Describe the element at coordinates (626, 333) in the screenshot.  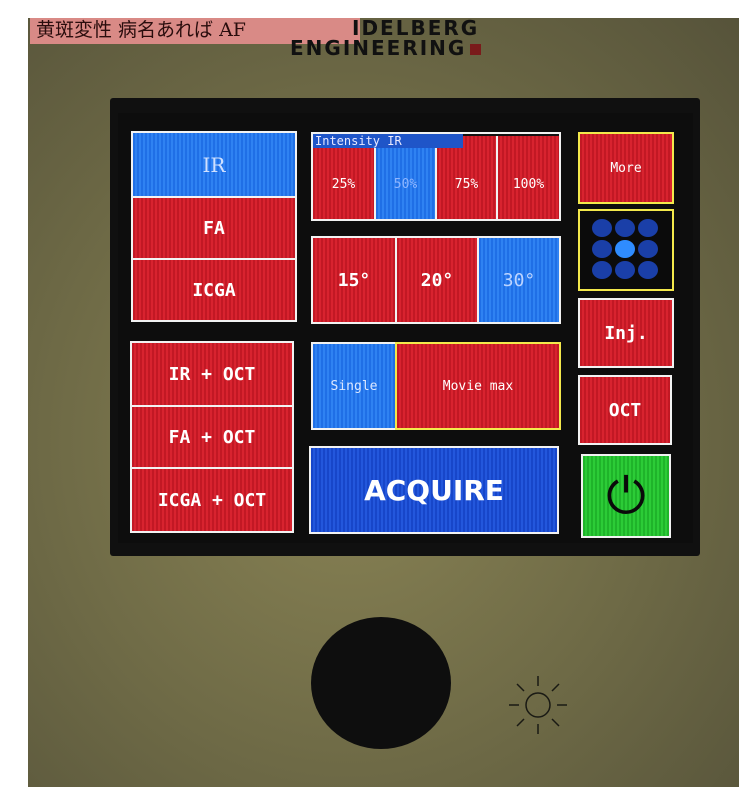
I see `injection-button: Inj.` at that location.